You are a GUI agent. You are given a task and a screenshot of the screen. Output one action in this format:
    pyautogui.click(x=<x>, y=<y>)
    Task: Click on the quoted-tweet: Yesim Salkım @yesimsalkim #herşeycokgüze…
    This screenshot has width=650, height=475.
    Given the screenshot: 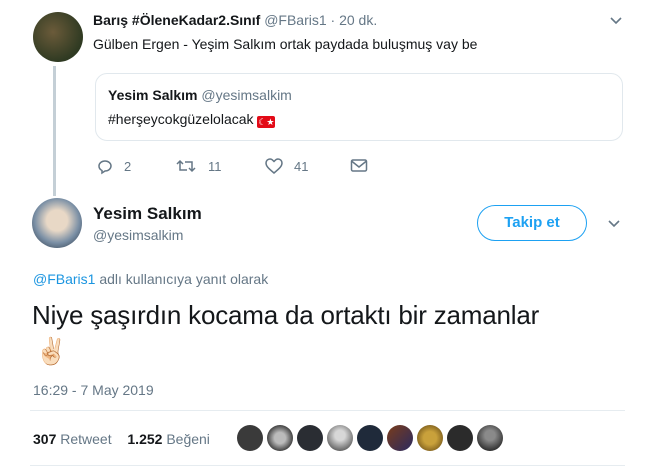 What is the action you would take?
    pyautogui.click(x=359, y=107)
    